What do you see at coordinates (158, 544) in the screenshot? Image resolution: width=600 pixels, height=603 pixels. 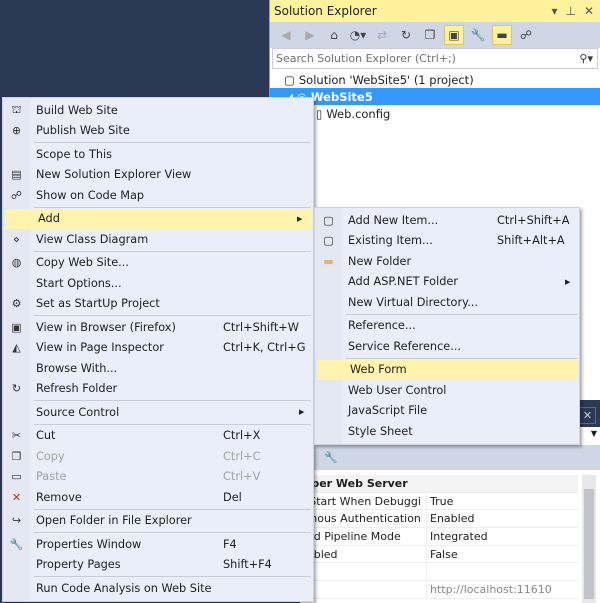 I see `menu-item-properties-window: 🔧 Properties Window F4` at bounding box center [158, 544].